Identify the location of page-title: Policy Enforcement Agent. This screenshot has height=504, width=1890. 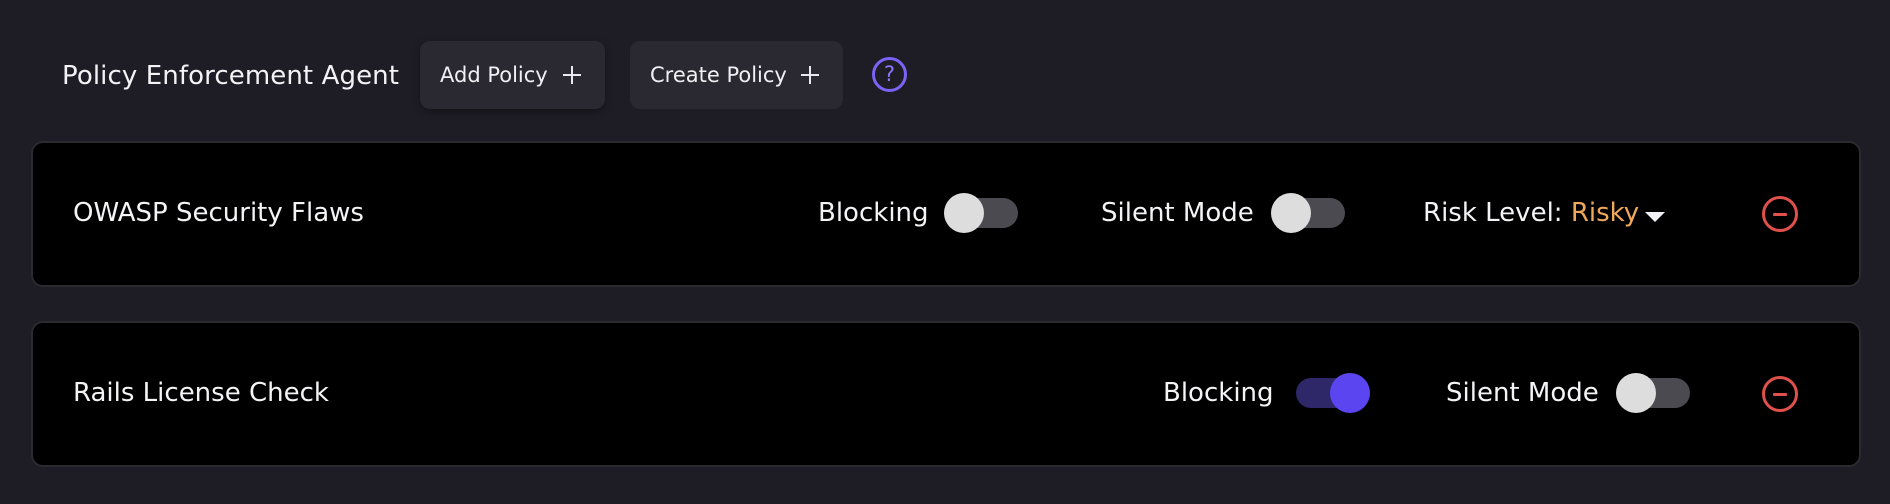
(231, 76).